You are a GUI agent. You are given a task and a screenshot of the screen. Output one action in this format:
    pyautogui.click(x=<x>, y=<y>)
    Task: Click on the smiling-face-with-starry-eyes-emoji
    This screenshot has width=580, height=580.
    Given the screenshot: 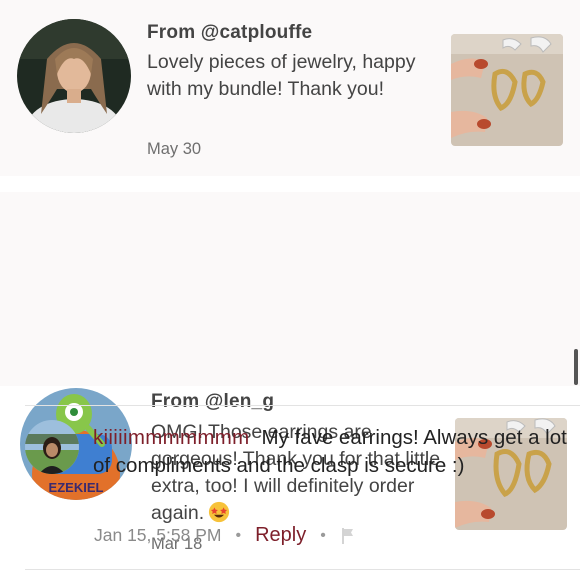 What is the action you would take?
    pyautogui.click(x=219, y=512)
    